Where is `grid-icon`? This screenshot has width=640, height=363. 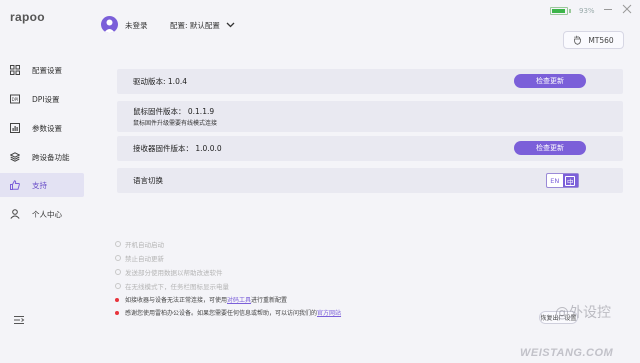
grid-icon is located at coordinates (15, 70).